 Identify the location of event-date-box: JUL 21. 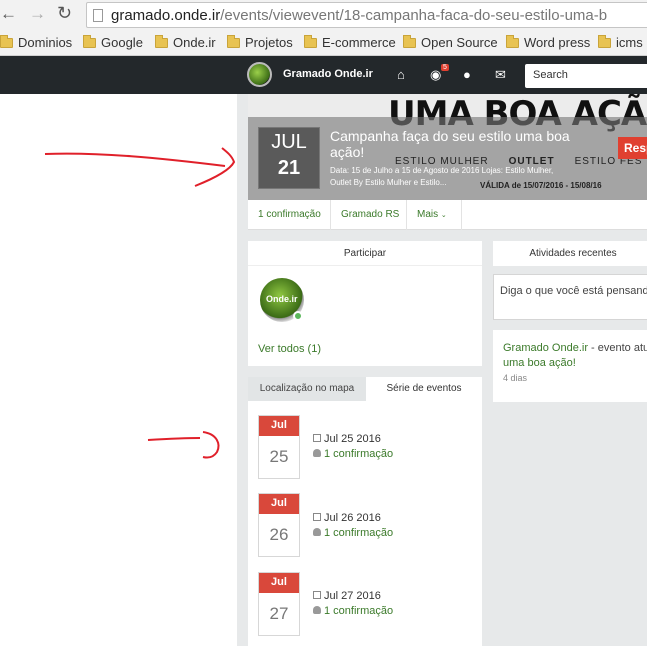
(289, 158).